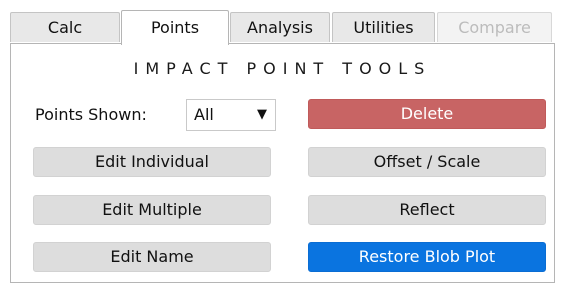 The height and width of the screenshot is (300, 570). I want to click on tab-bar: Calc Points Analysis Utilities Compare, so click(282, 27).